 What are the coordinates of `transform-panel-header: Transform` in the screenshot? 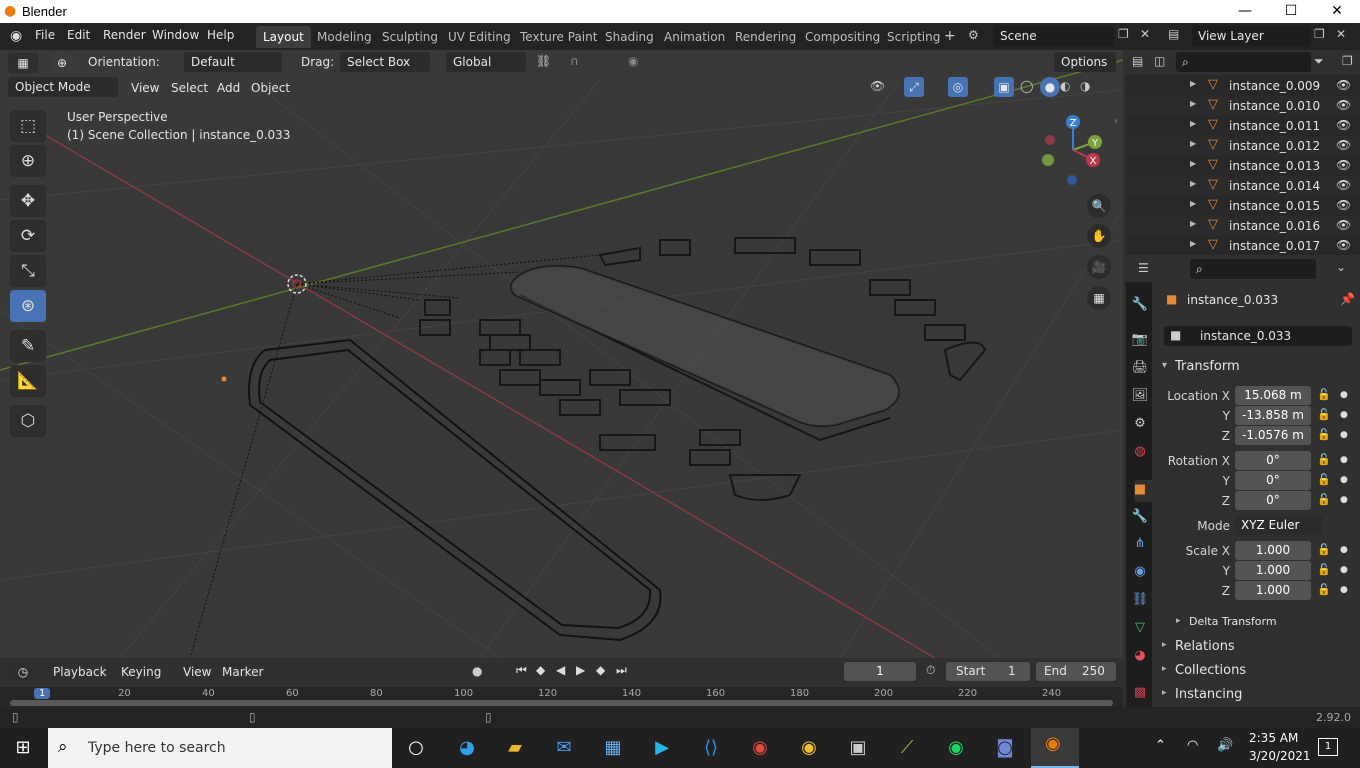 It's located at (1207, 366).